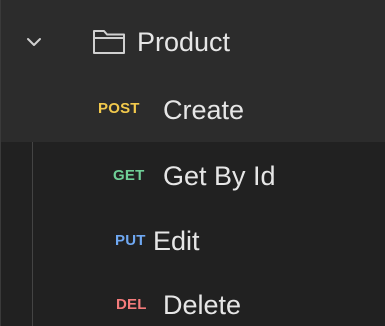 This screenshot has width=385, height=326. I want to click on request-name-edit: Edit, so click(176, 241).